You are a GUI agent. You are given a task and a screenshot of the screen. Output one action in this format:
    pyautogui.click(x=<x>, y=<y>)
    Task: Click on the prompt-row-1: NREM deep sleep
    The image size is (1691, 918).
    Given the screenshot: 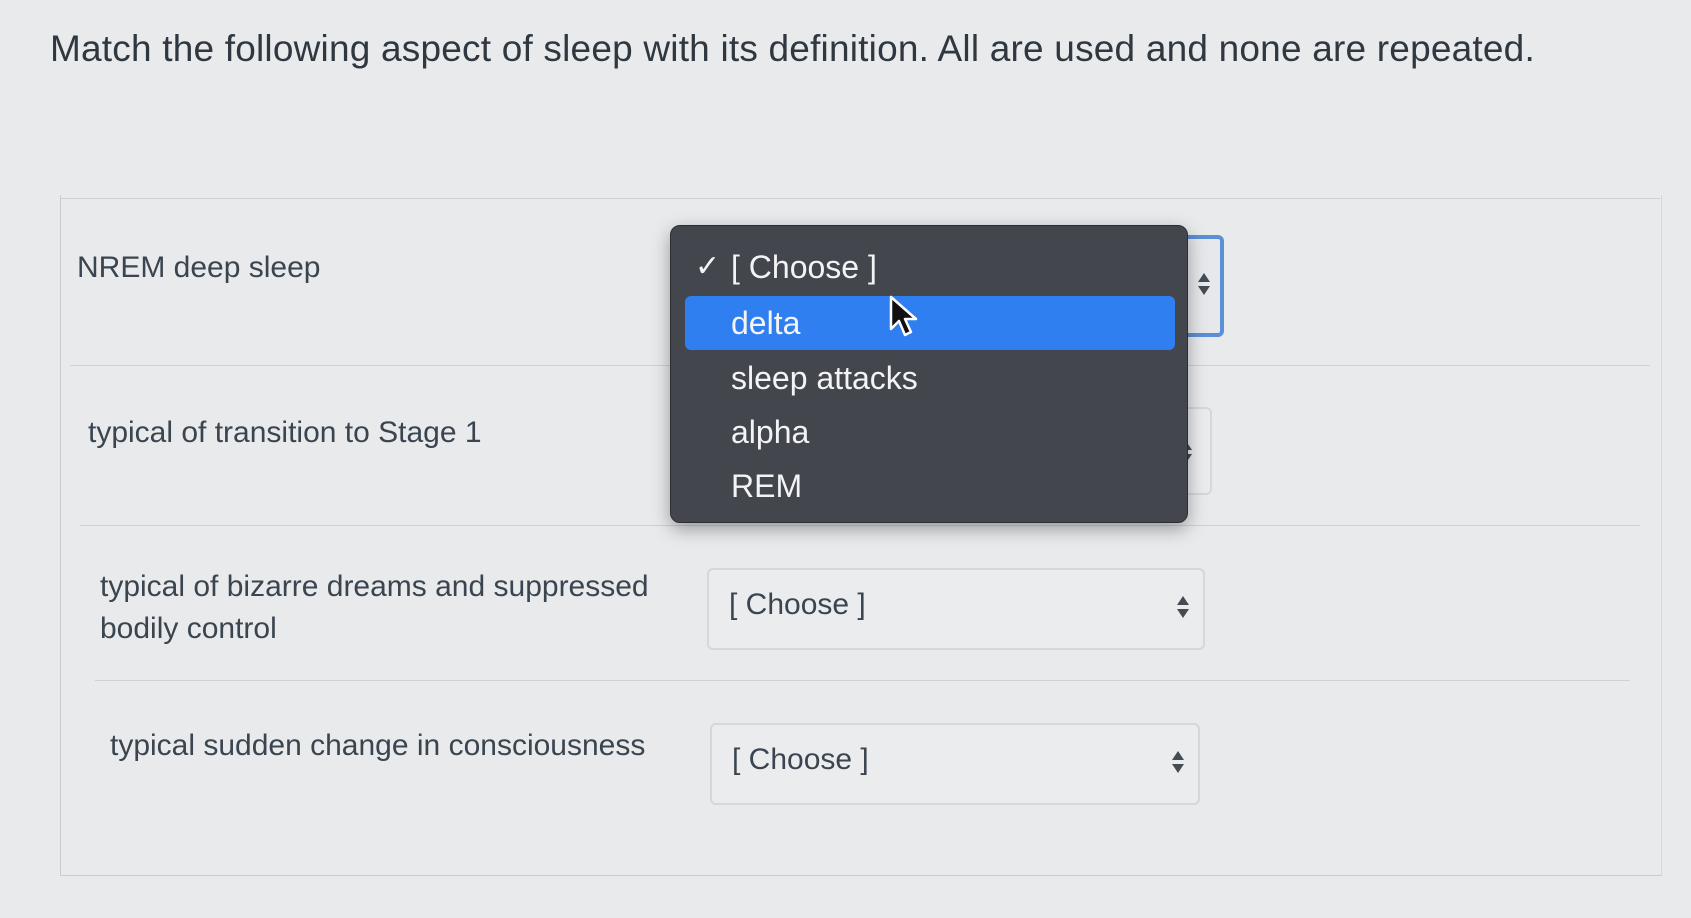 What is the action you would take?
    pyautogui.click(x=199, y=267)
    